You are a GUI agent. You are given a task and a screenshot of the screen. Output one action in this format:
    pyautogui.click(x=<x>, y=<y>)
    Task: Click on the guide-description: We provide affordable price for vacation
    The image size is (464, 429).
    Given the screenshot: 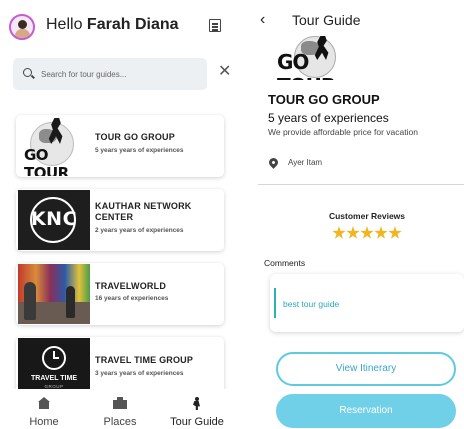 What is the action you would take?
    pyautogui.click(x=343, y=132)
    